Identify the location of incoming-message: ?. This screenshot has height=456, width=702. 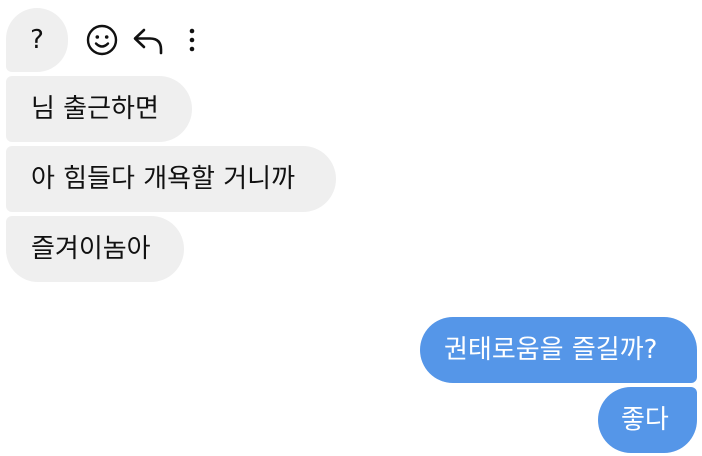
(37, 40).